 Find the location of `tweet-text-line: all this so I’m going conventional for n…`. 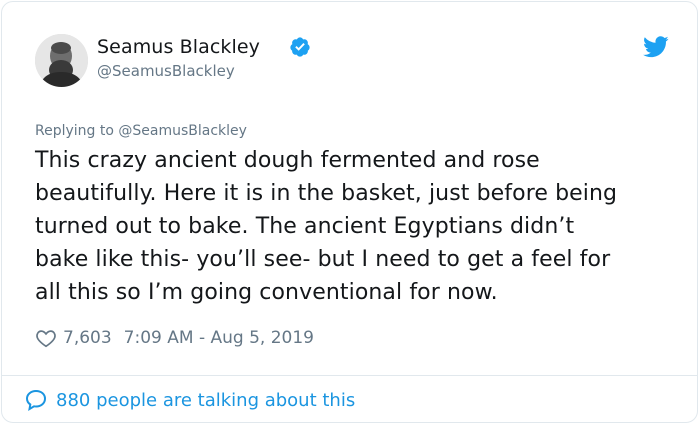

tweet-text-line: all this so I’m going conventional for n… is located at coordinates (266, 292).